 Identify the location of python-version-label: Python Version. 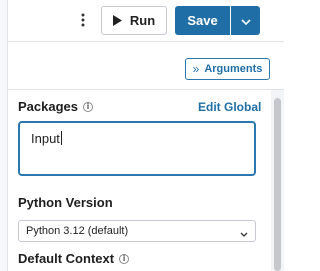
(65, 202).